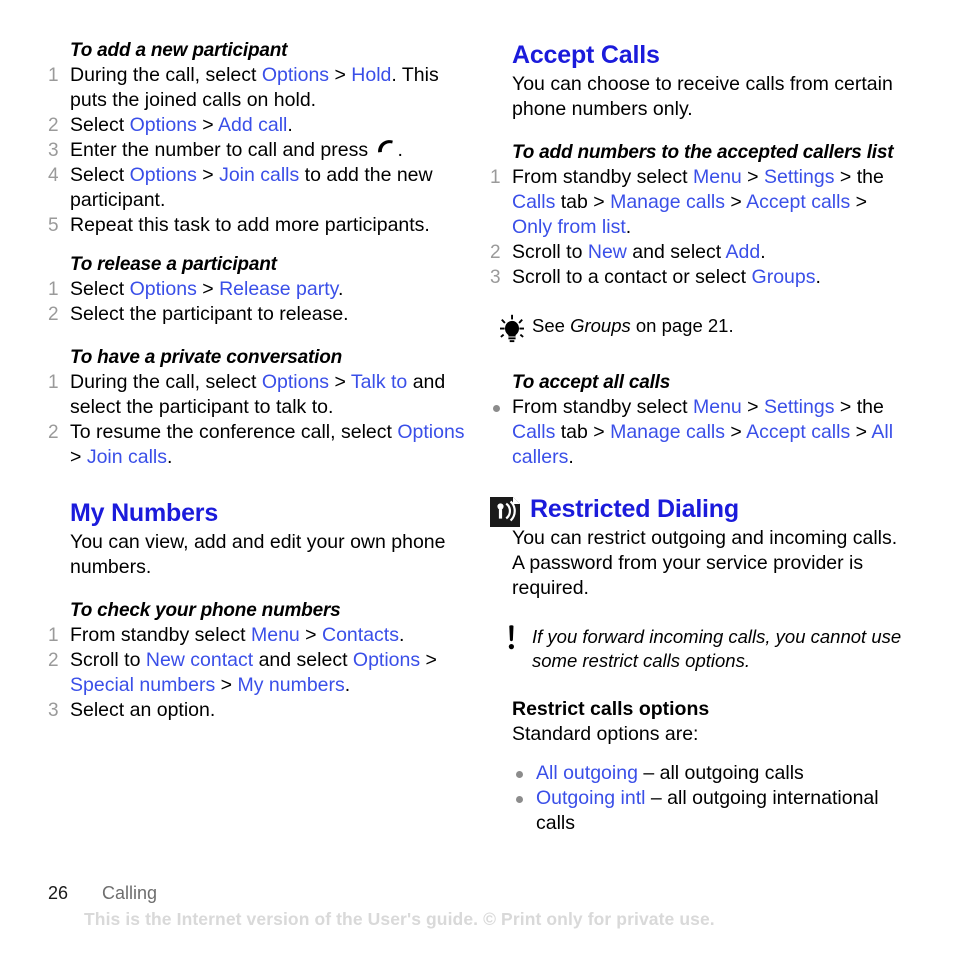  What do you see at coordinates (611, 709) in the screenshot?
I see `subheading-restrict-calls-options: Restrict calls options` at bounding box center [611, 709].